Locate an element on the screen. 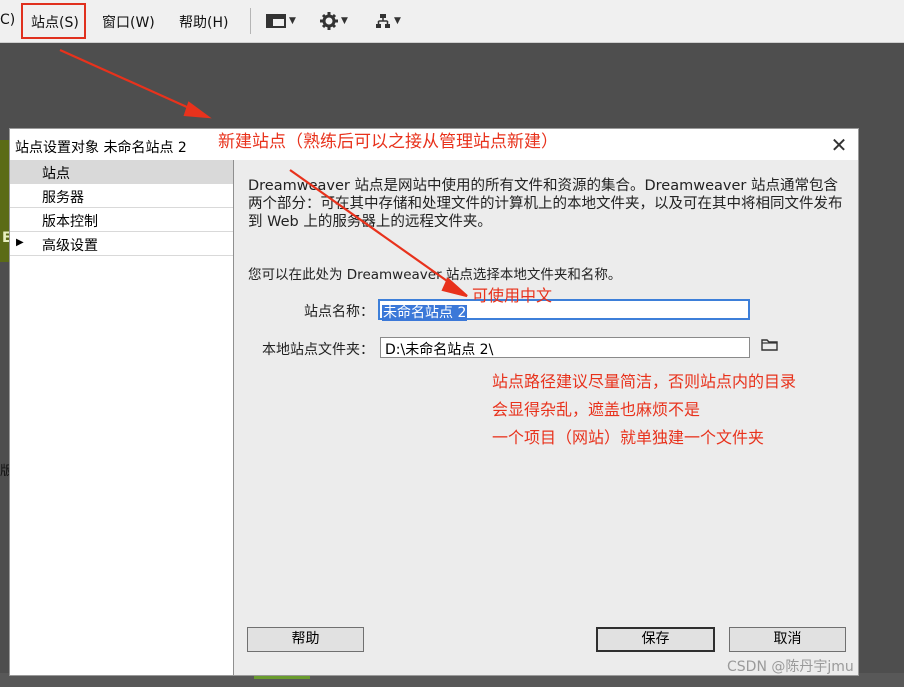  close-icon: ✕ is located at coordinates (839, 145).